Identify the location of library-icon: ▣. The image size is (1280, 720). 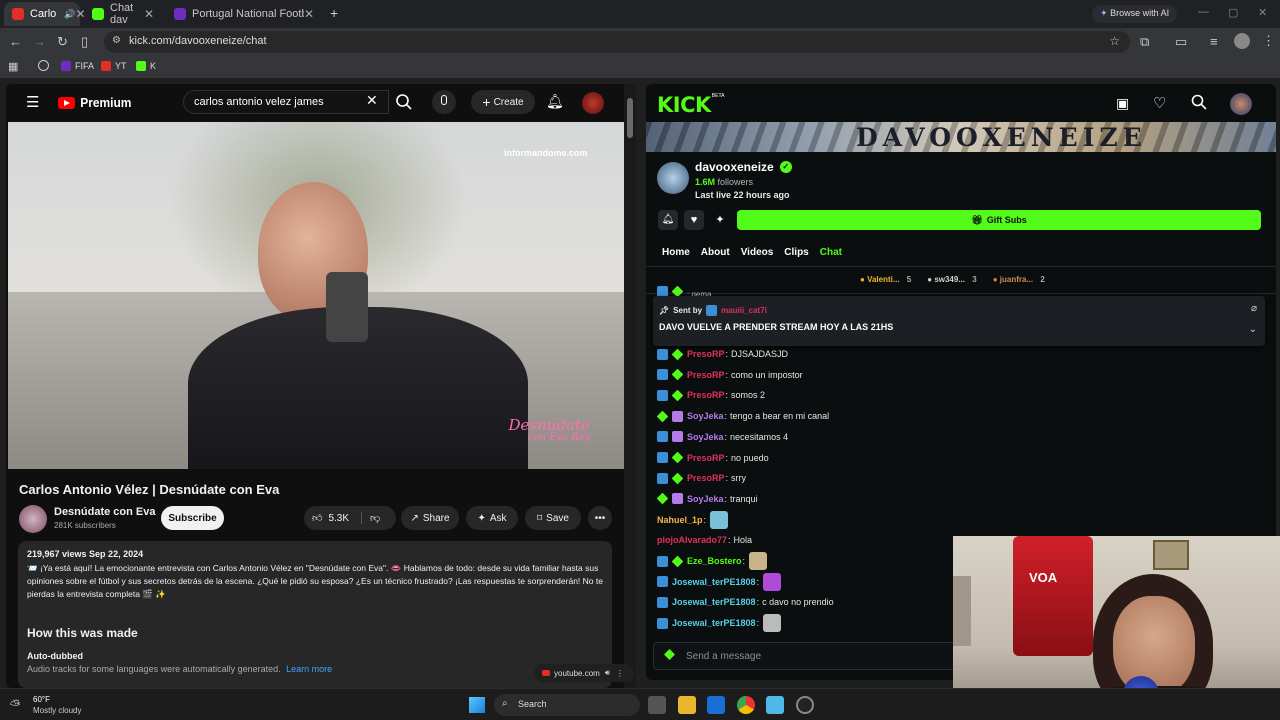
(1122, 103).